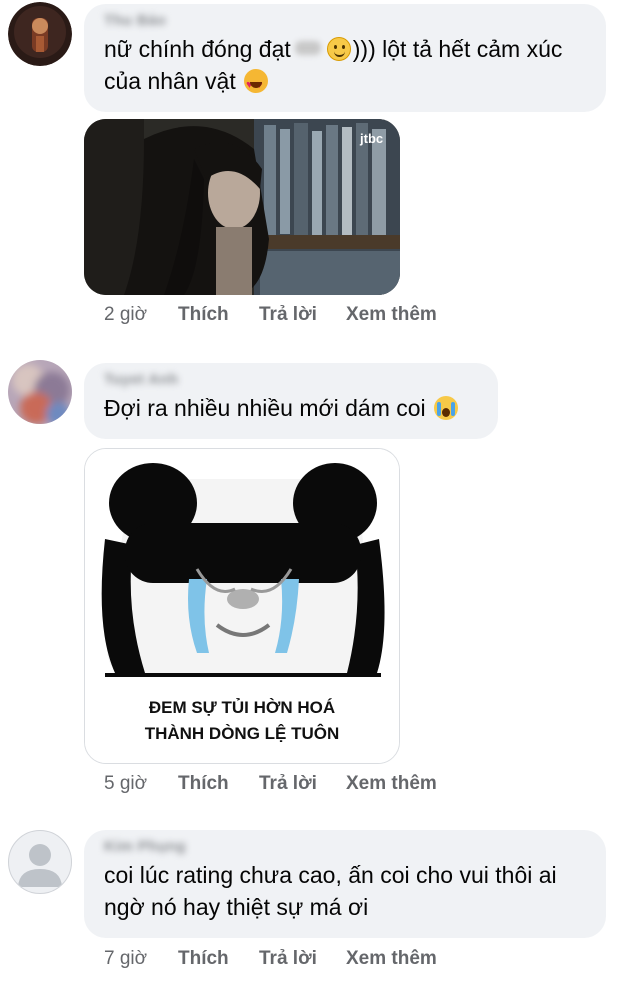  I want to click on comment-time: 2 giờ, so click(125, 315).